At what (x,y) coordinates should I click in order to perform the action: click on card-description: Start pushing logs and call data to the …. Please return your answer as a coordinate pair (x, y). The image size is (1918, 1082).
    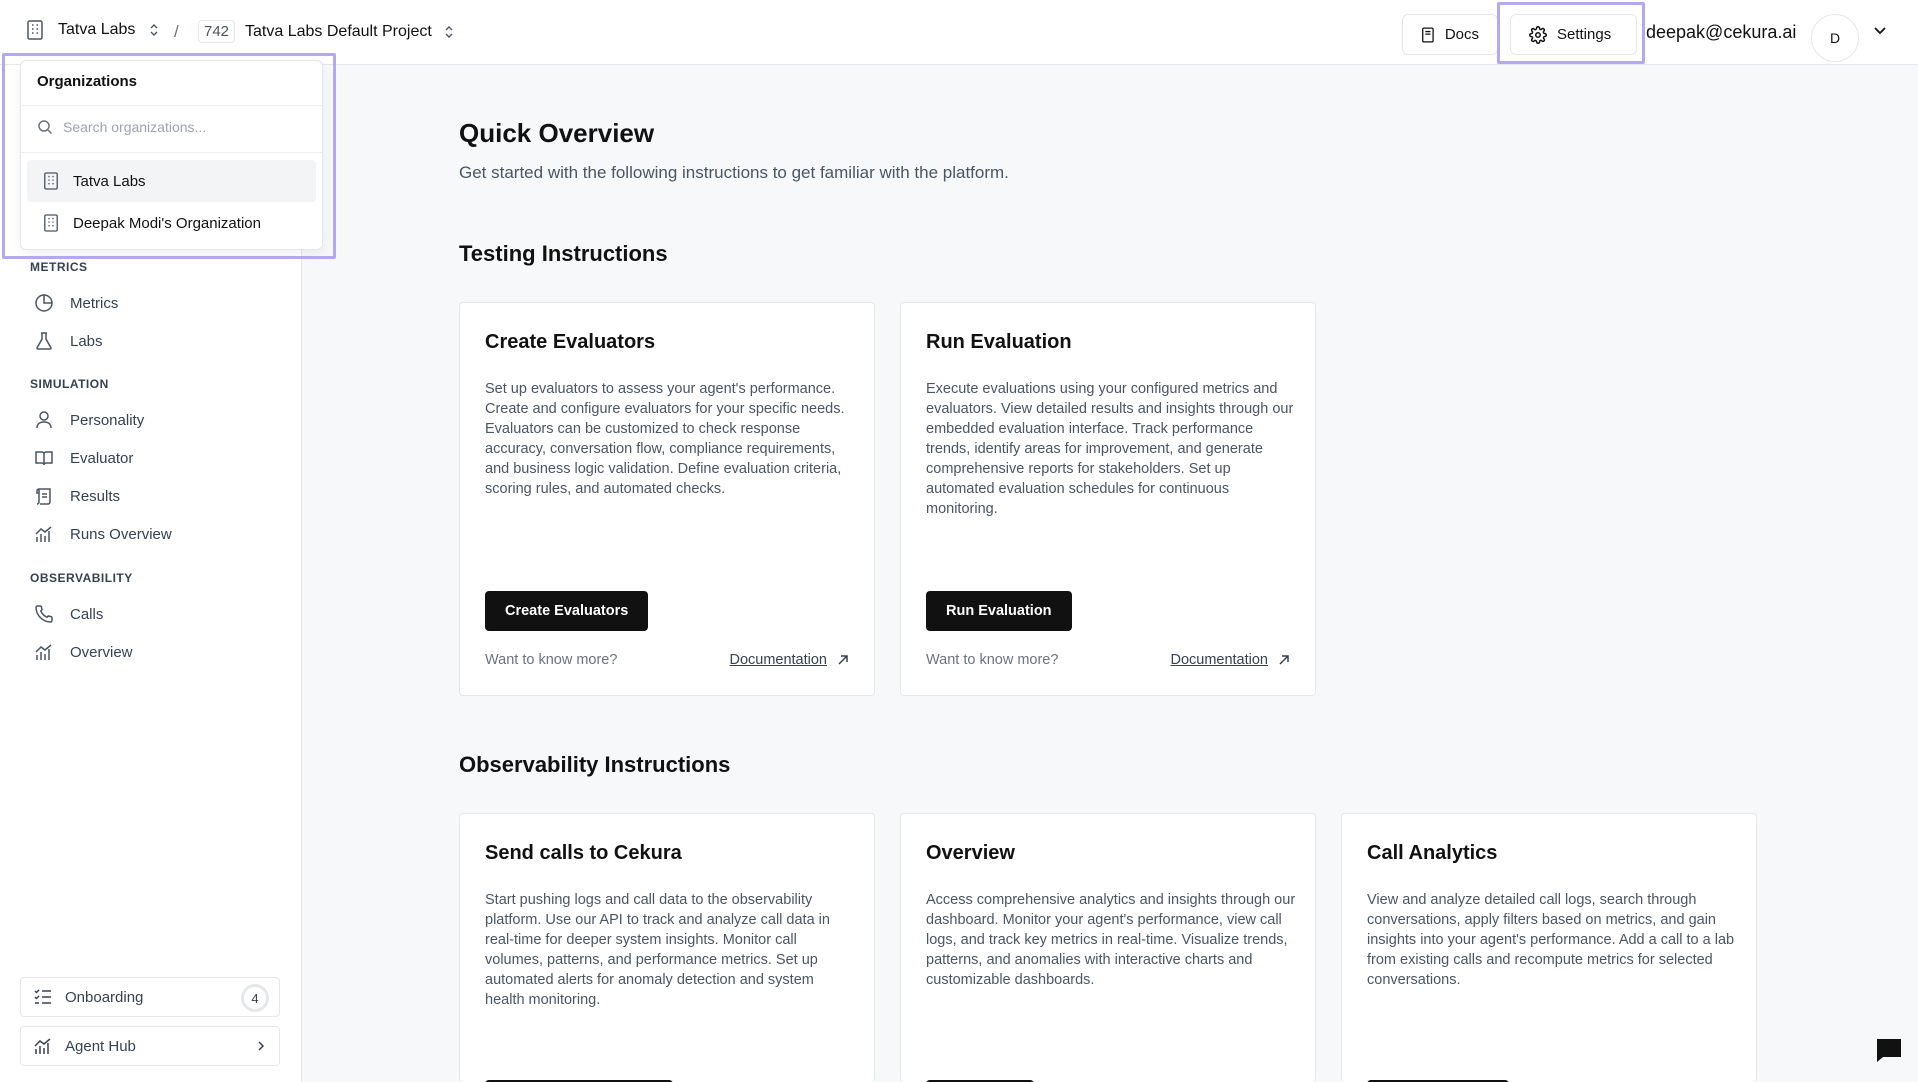
    Looking at the image, I should click on (657, 950).